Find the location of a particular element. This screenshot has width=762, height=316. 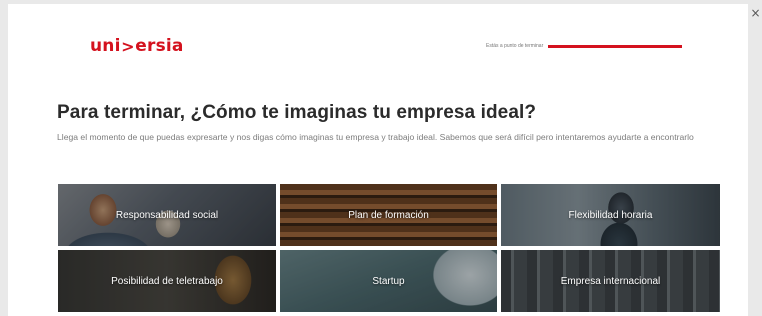

universia-logo: uni > ersia is located at coordinates (137, 46).